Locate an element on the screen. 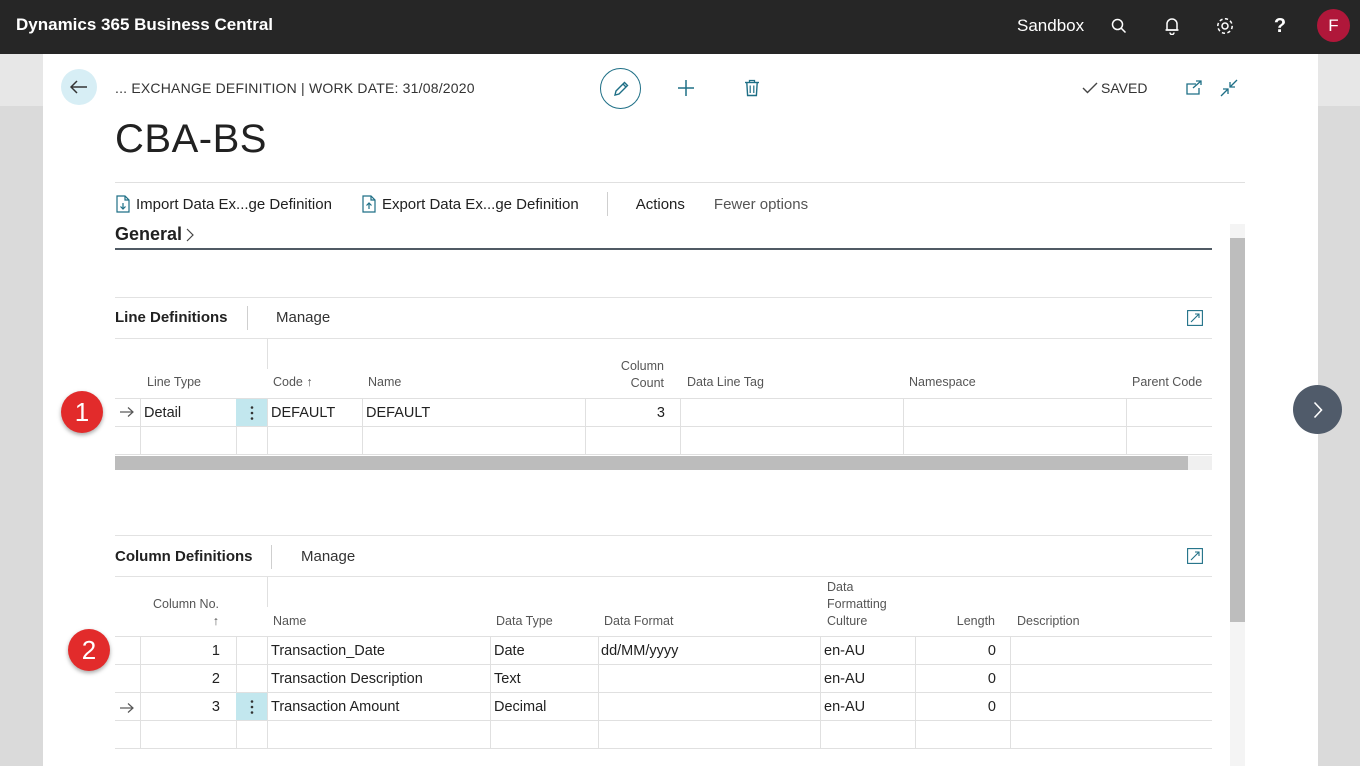 This screenshot has width=1360, height=766. vertical-scrollbar-thumb is located at coordinates (1237, 430).